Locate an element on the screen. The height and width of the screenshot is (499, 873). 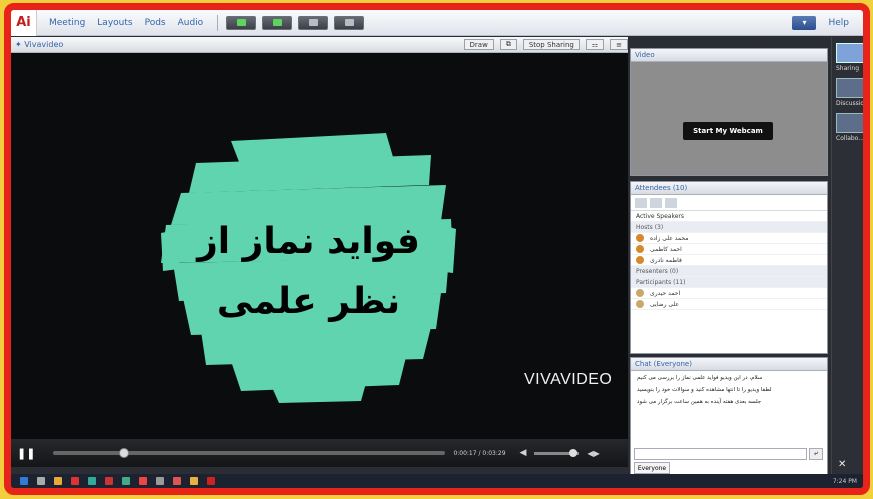
speaker-icon is located at coordinates (277, 22).